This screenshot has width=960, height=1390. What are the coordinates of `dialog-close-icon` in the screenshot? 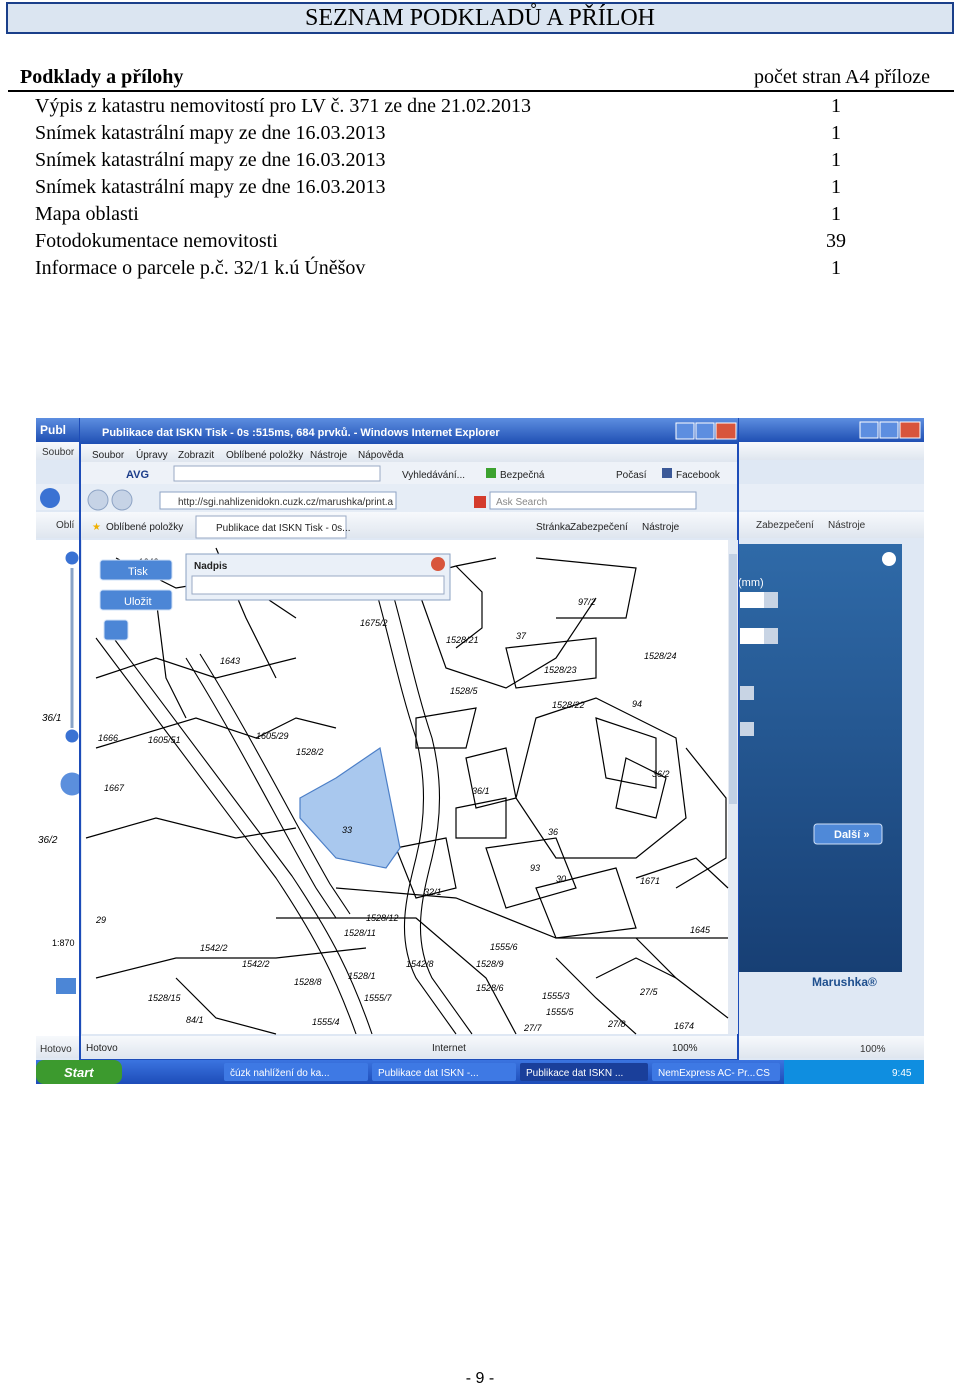 It's located at (438, 564).